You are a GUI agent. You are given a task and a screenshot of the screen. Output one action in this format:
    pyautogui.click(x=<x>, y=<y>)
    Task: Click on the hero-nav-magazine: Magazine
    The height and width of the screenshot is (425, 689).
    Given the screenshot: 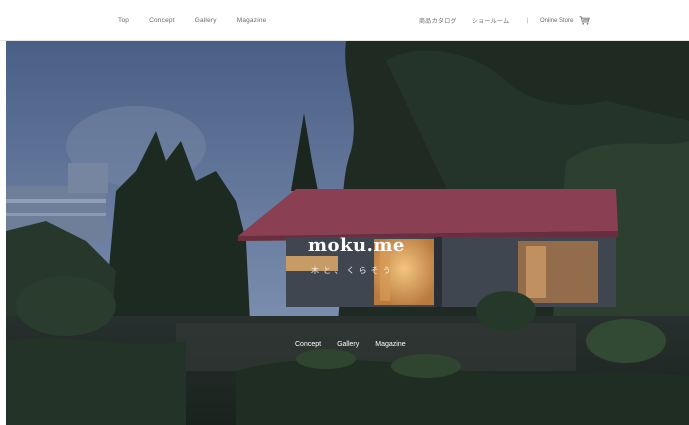 What is the action you would take?
    pyautogui.click(x=390, y=344)
    